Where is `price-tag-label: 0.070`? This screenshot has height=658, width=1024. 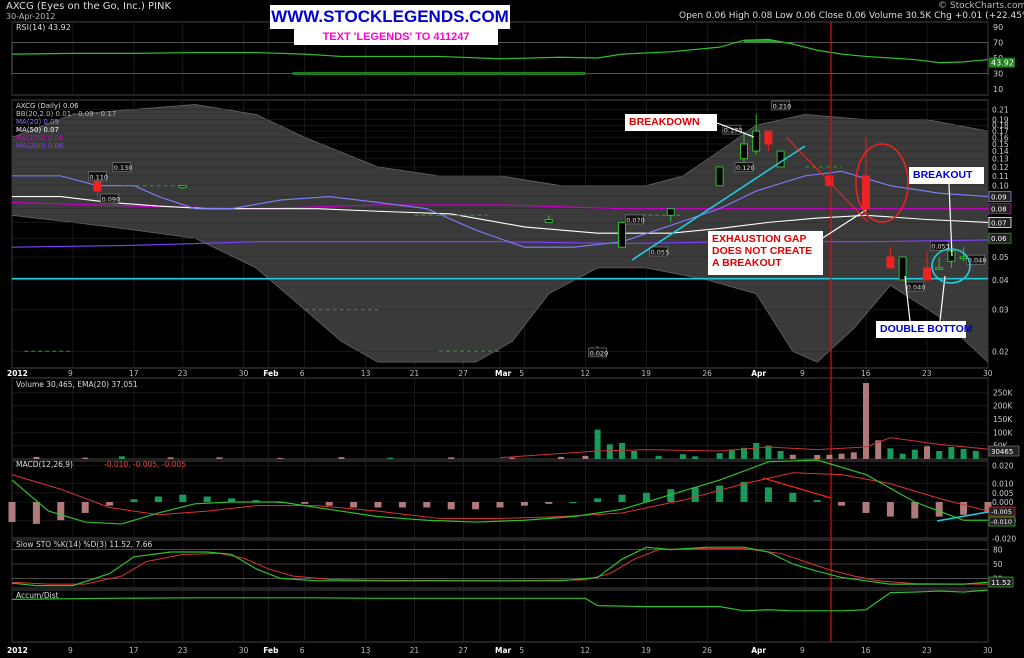 price-tag-label: 0.070 is located at coordinates (635, 220).